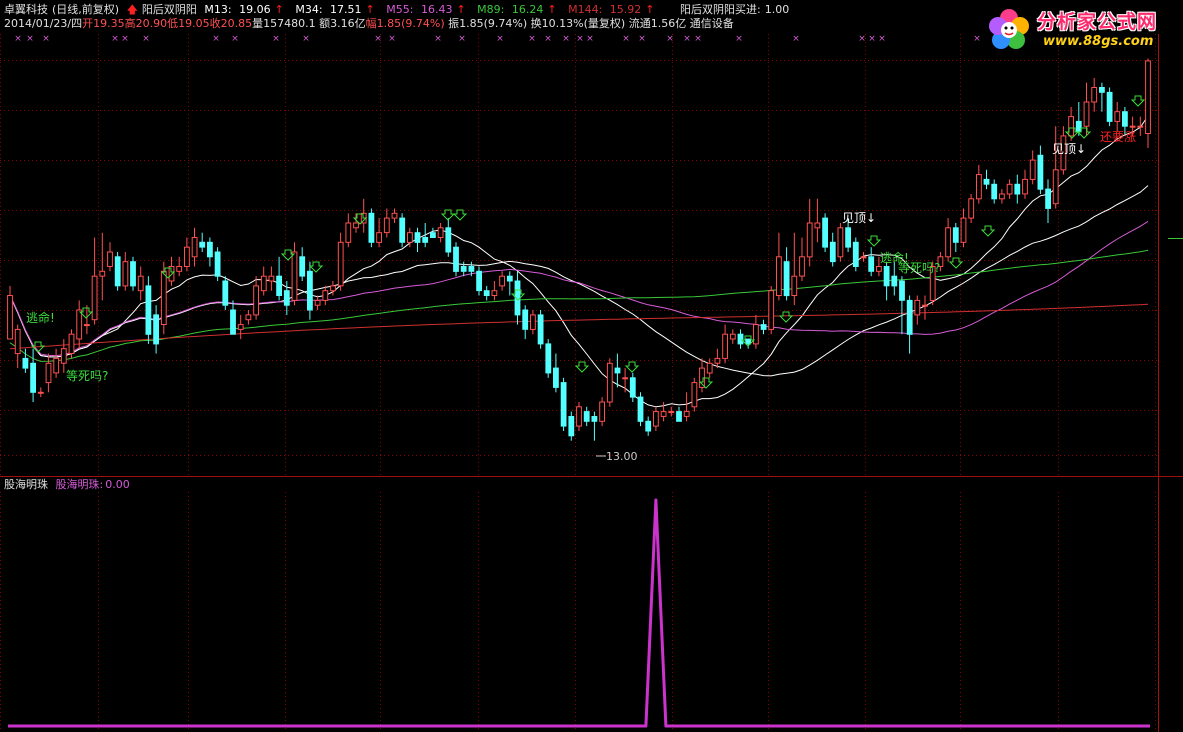 This screenshot has height=732, width=1183. I want to click on still-rising-label: 还要涨, so click(1118, 136).